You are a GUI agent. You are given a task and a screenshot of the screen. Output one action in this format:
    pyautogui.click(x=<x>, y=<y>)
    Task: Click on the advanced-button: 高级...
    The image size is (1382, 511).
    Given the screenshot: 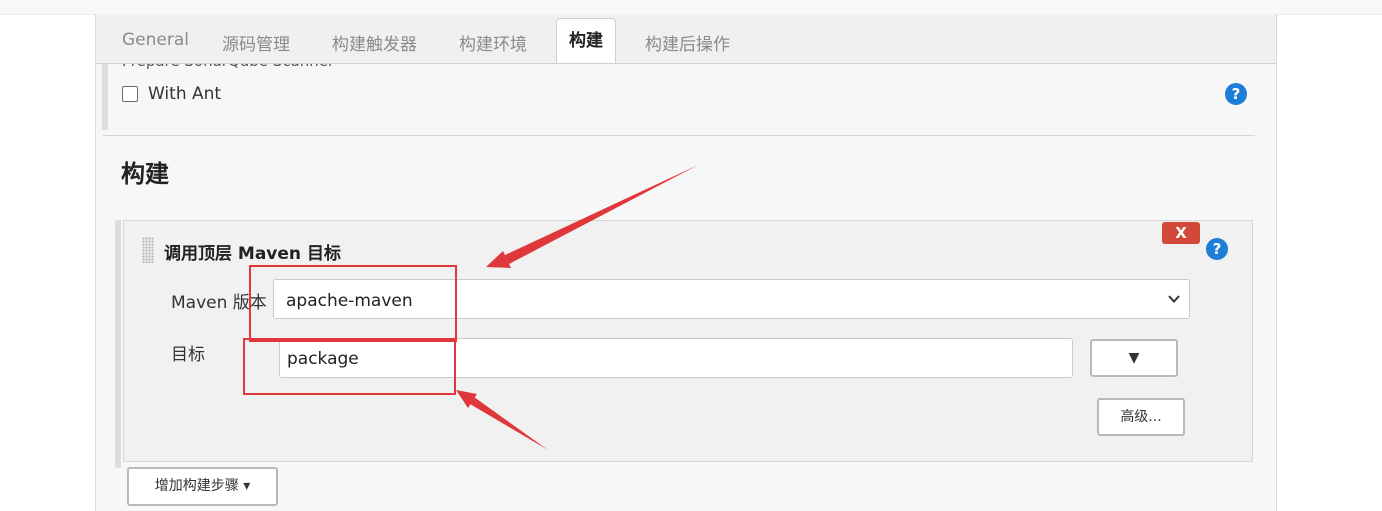 What is the action you would take?
    pyautogui.click(x=1141, y=417)
    